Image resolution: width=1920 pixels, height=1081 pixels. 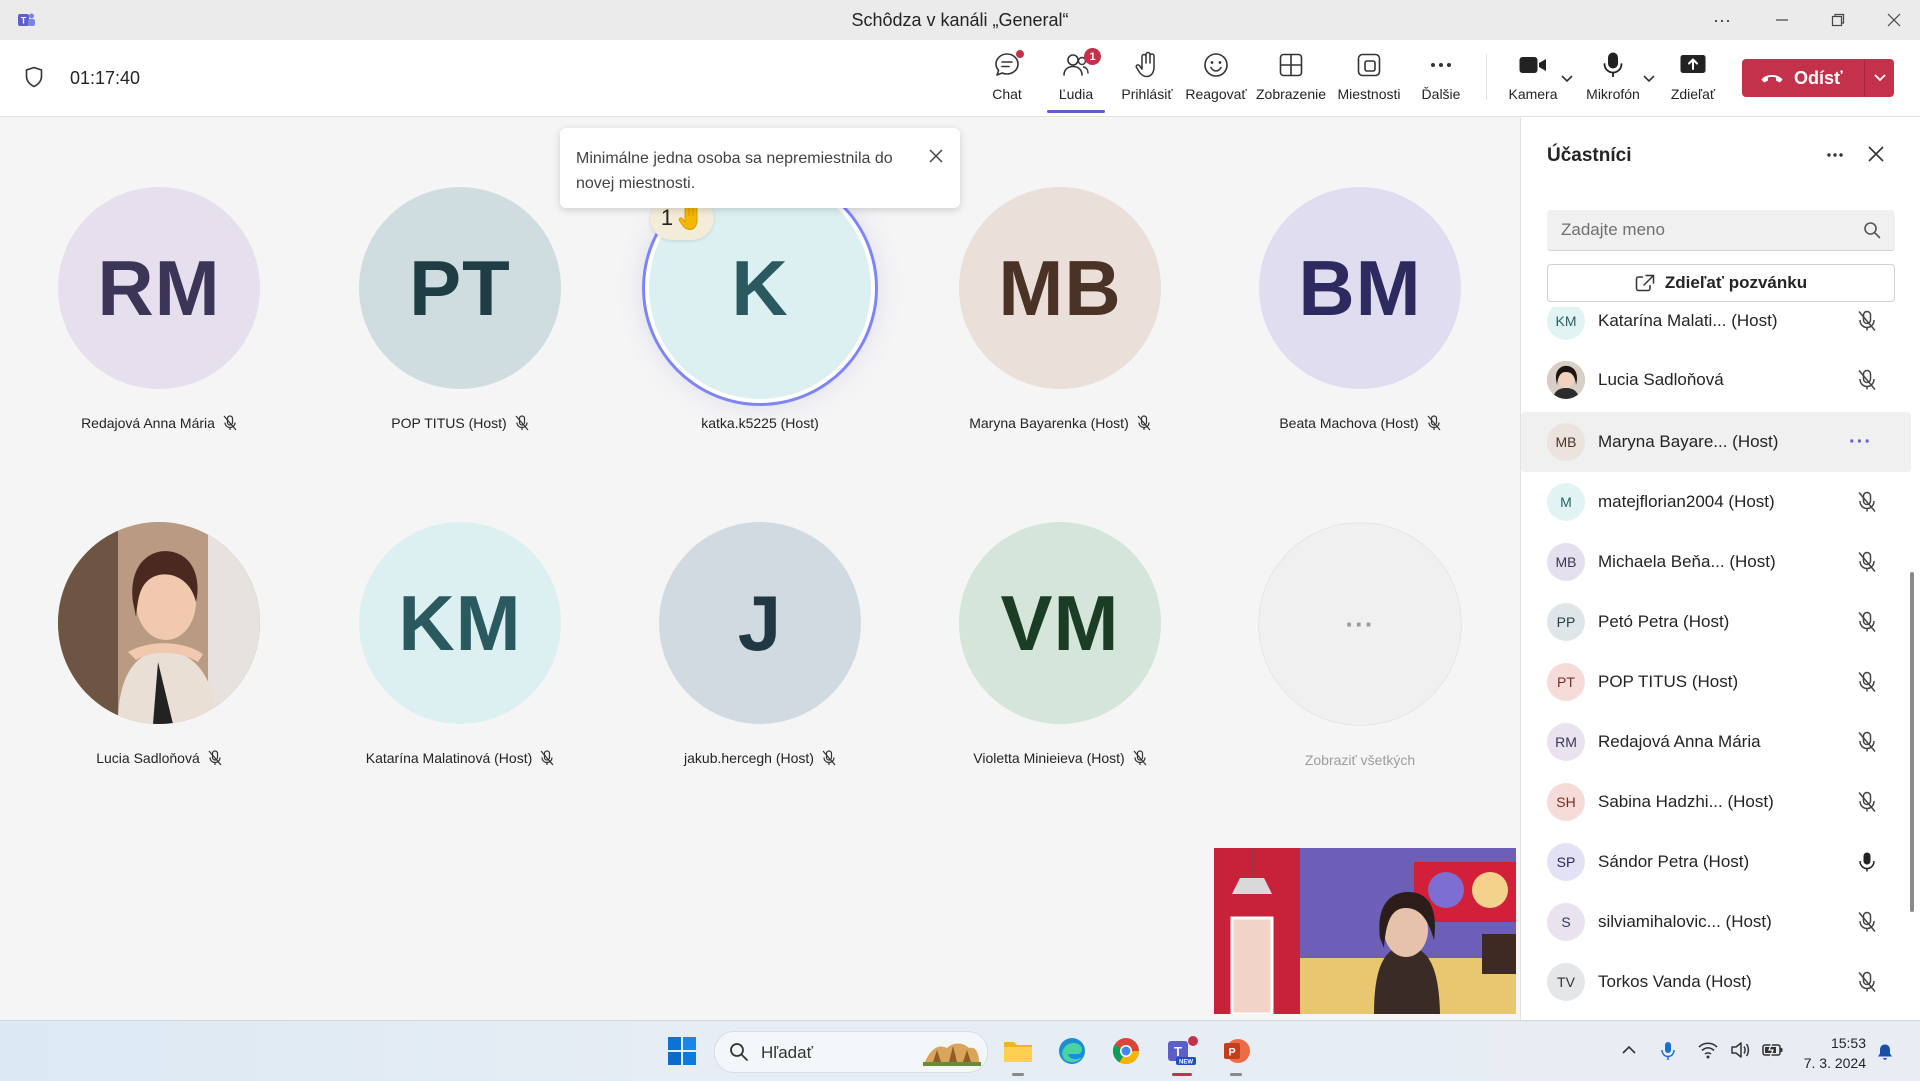 What do you see at coordinates (1216, 94) in the screenshot?
I see `react-label: Reagovať` at bounding box center [1216, 94].